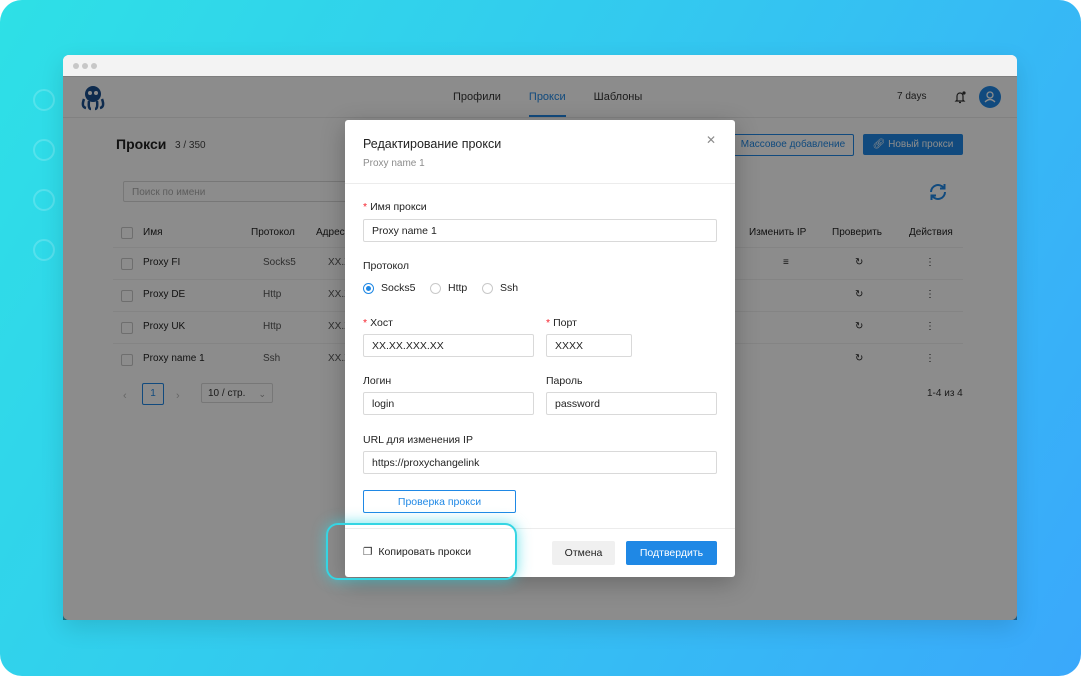 The height and width of the screenshot is (676, 1081). Describe the element at coordinates (386, 266) in the screenshot. I see `protocol-label: Протокол` at that location.